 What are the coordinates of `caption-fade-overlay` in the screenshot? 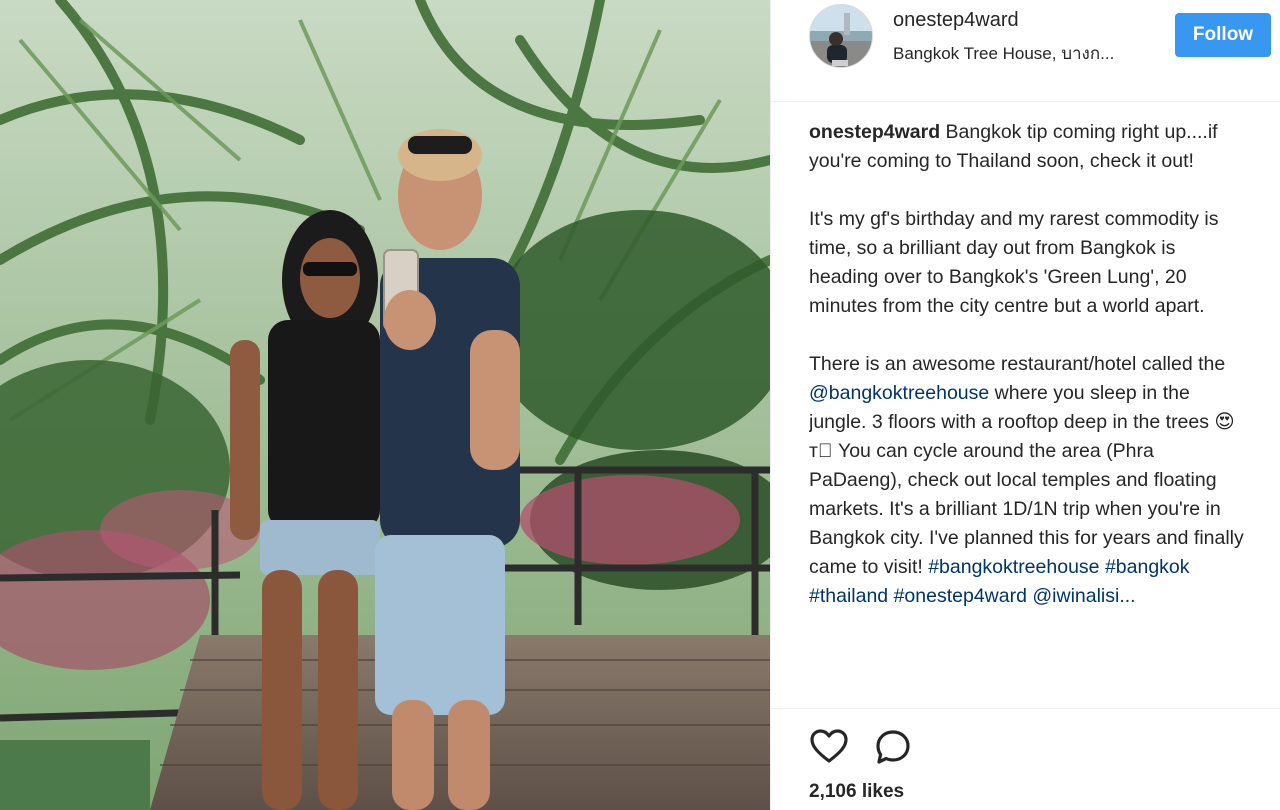 It's located at (1029, 701).